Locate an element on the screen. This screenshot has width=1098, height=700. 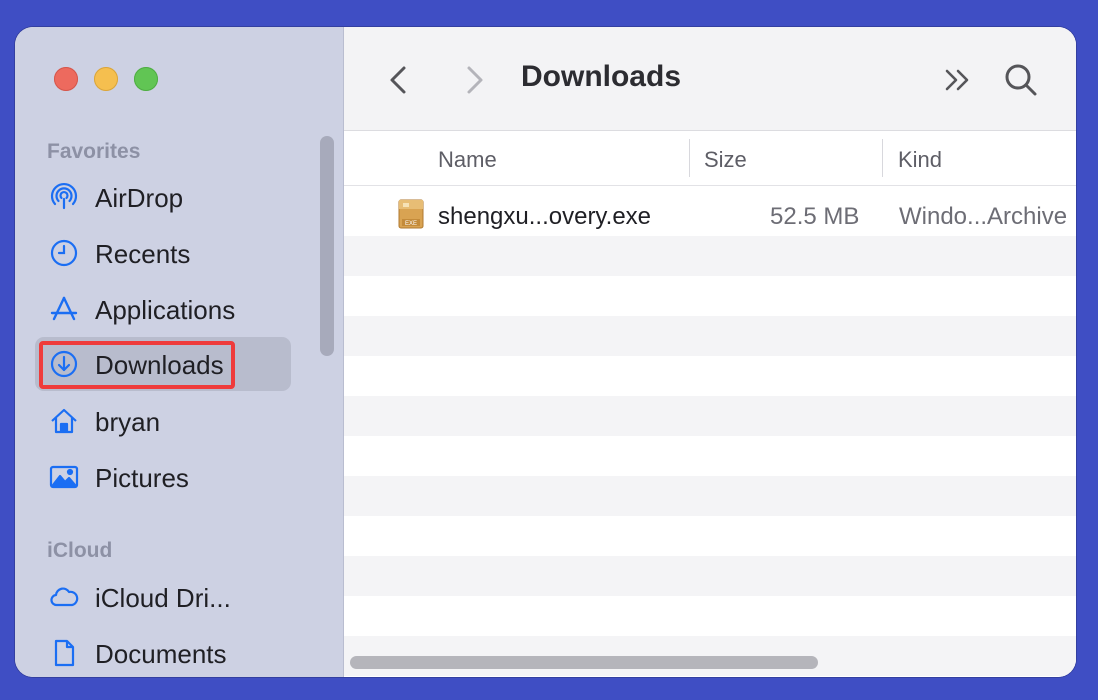
sidebar-item-label: Documents is located at coordinates (161, 654).